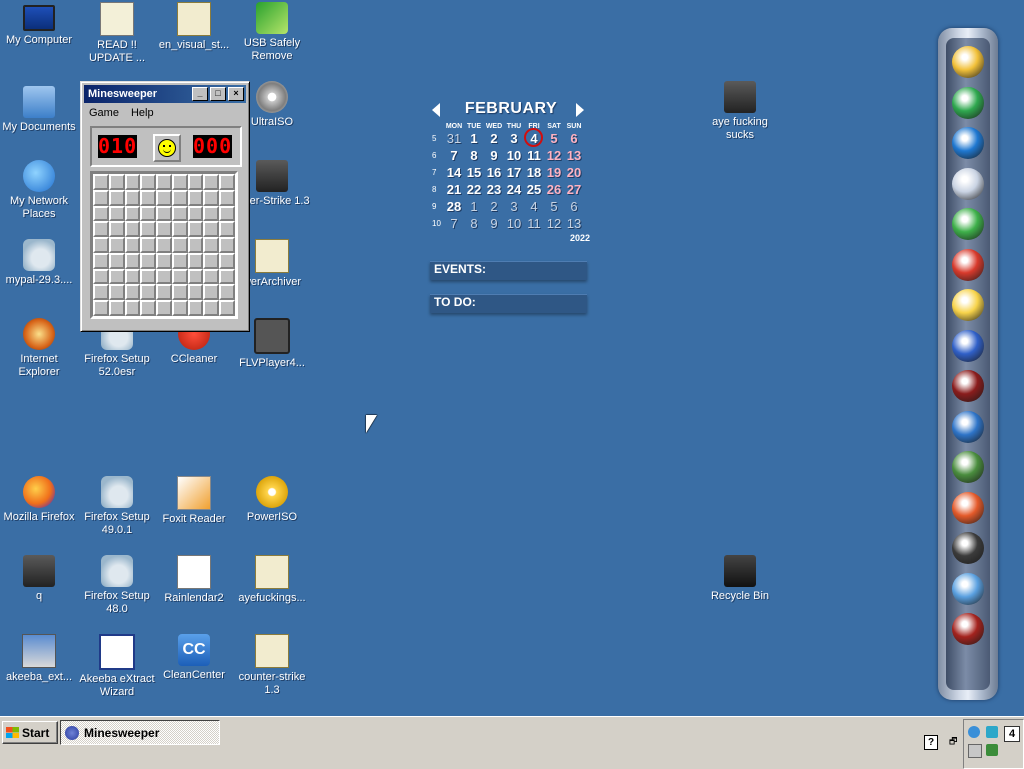 The image size is (1024, 769). Describe the element at coordinates (514, 189) in the screenshot. I see `calendar-day: 24` at that location.